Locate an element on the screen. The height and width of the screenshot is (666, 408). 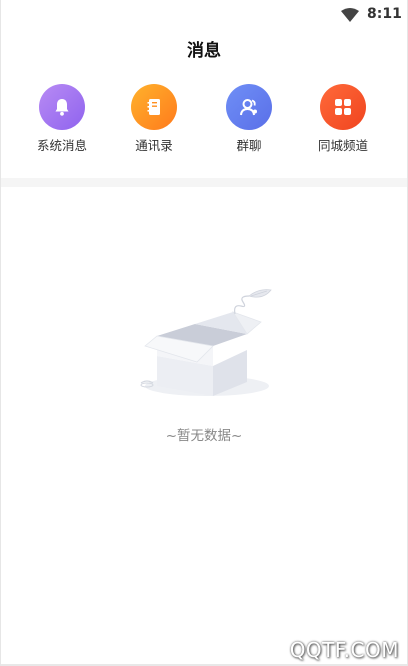
entry-contacts: 通讯录 is located at coordinates (154, 119).